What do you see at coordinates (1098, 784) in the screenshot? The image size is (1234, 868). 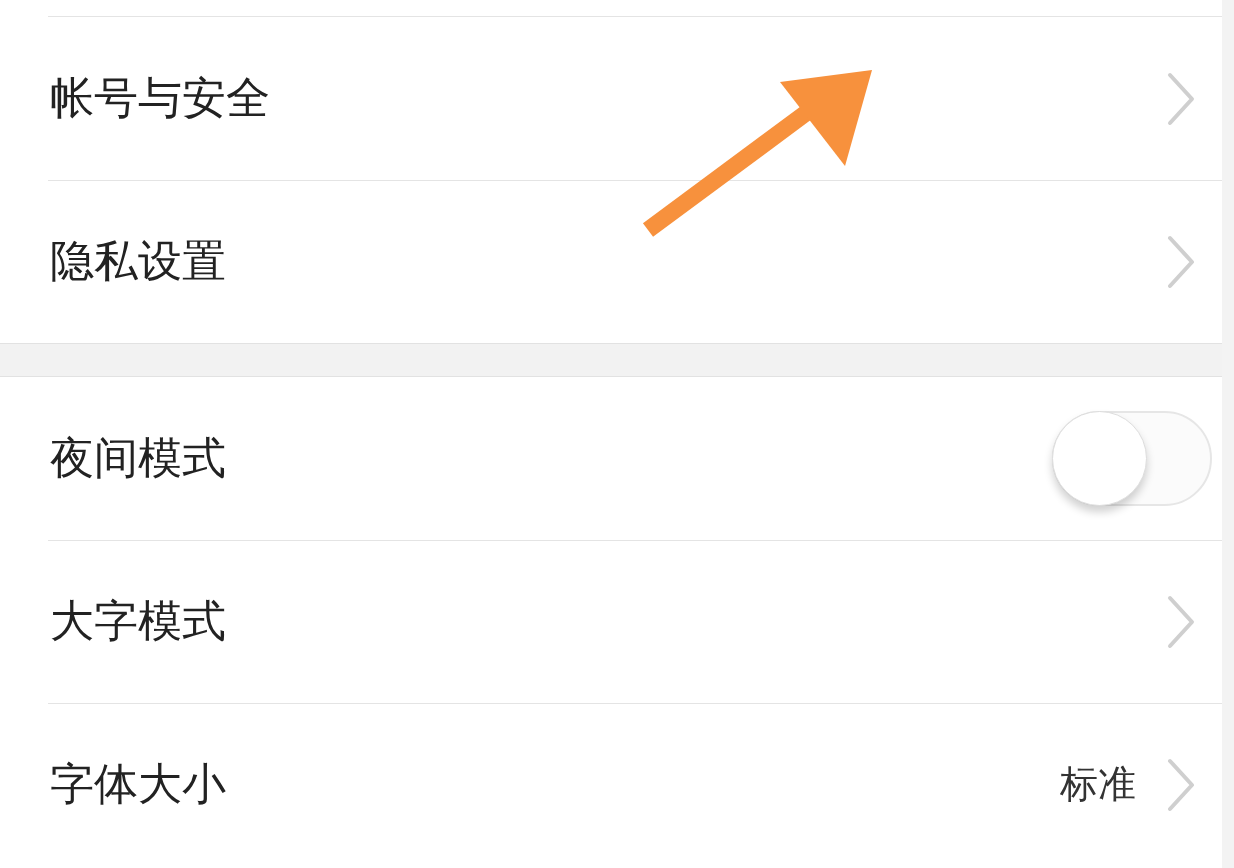 I see `setting-value: 标准` at bounding box center [1098, 784].